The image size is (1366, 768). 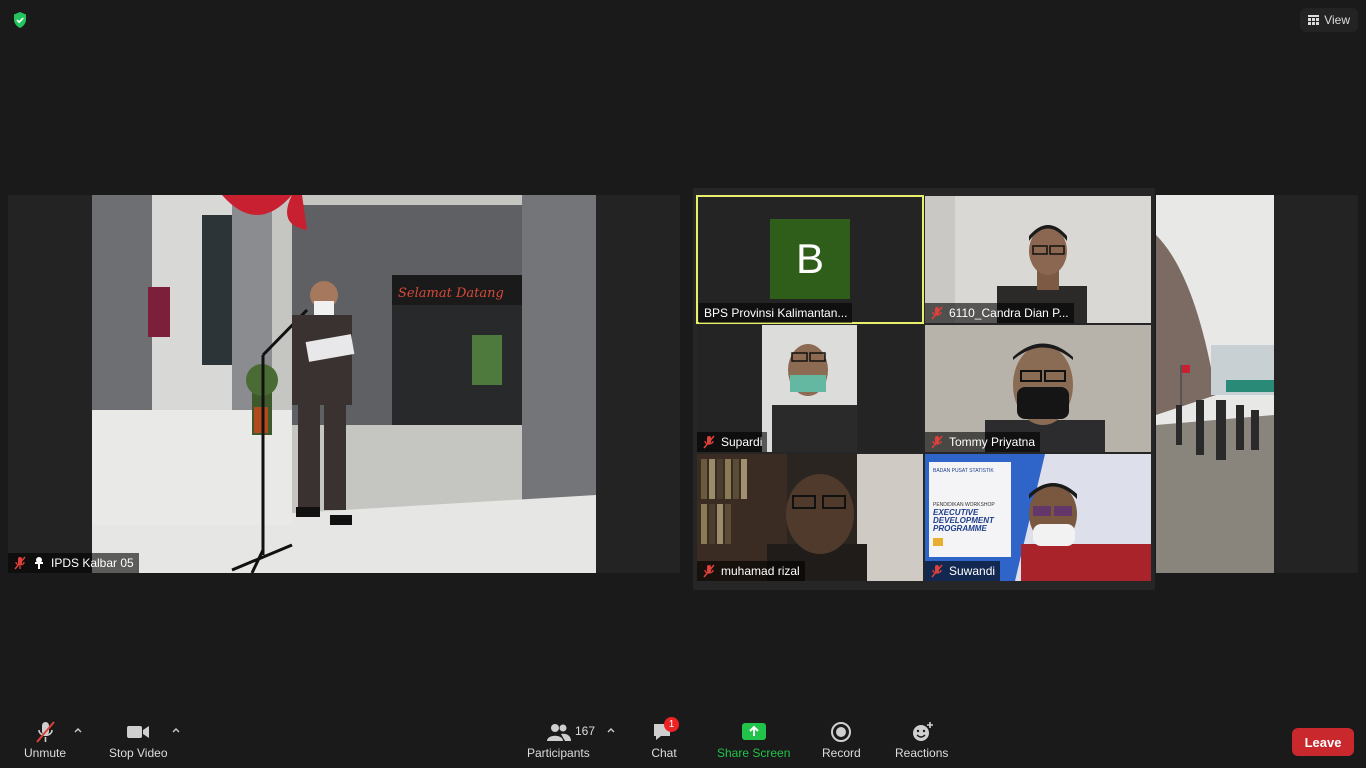 What do you see at coordinates (20, 20) in the screenshot?
I see `shield-icon` at bounding box center [20, 20].